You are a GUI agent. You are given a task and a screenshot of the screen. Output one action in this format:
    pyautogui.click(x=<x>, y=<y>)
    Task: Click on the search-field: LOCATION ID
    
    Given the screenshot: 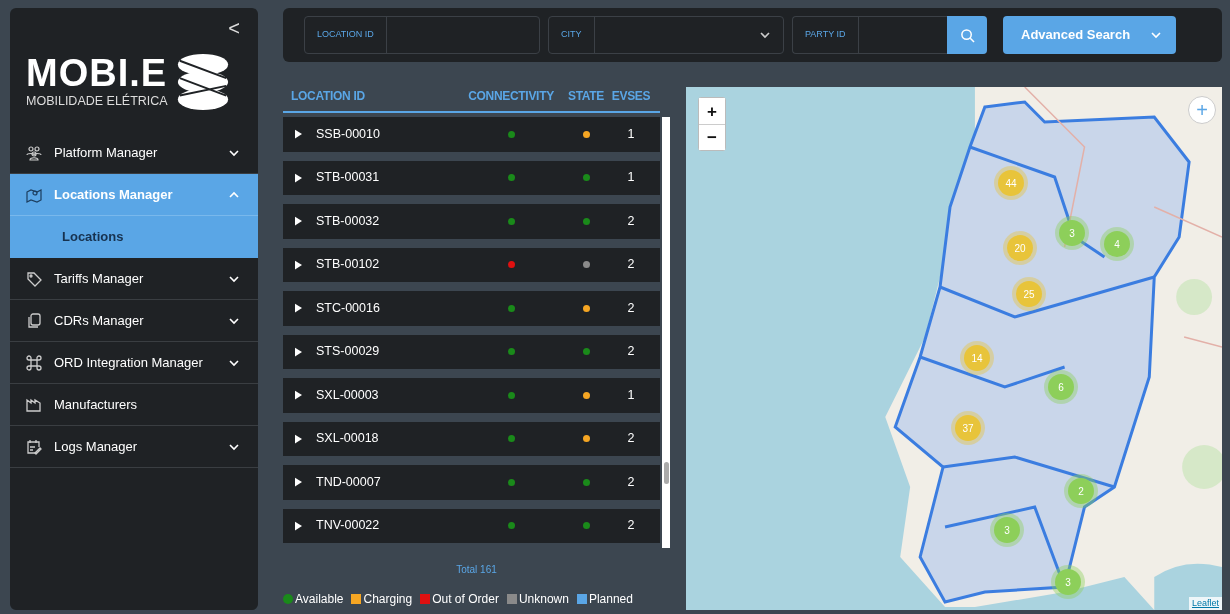 What is the action you would take?
    pyautogui.click(x=422, y=35)
    